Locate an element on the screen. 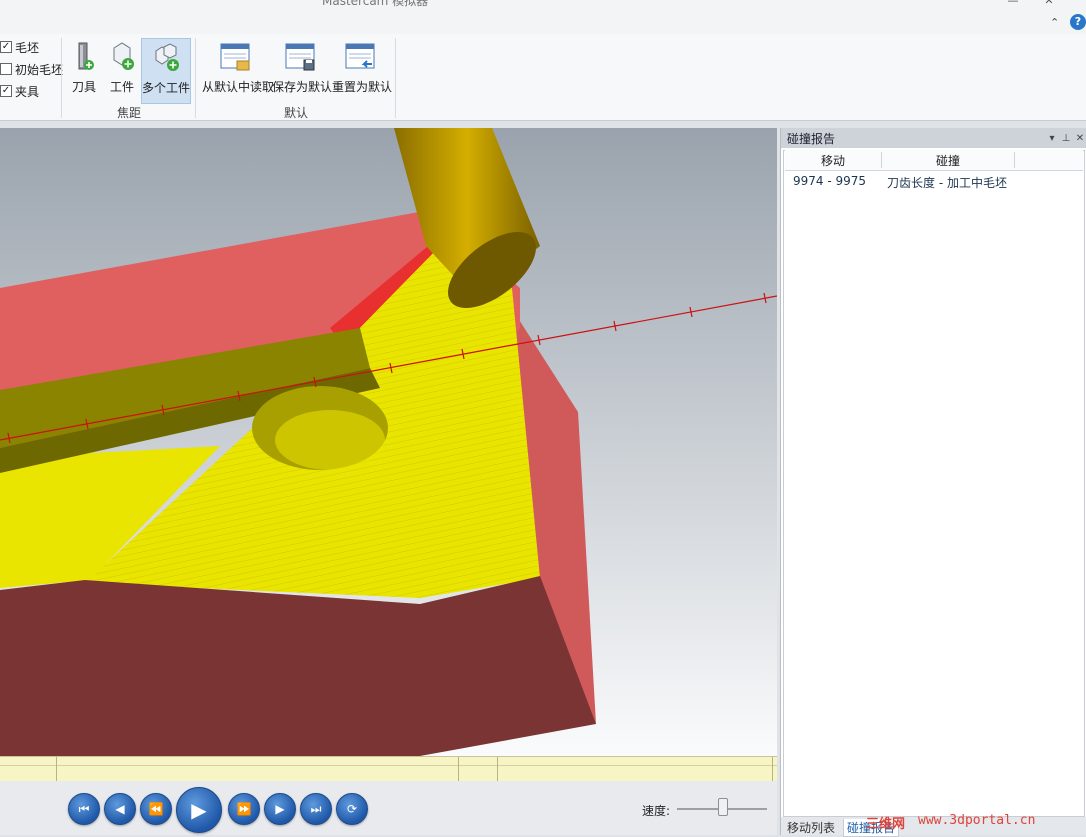 The image size is (1086, 837). first-icon: ⏮ is located at coordinates (84, 809).